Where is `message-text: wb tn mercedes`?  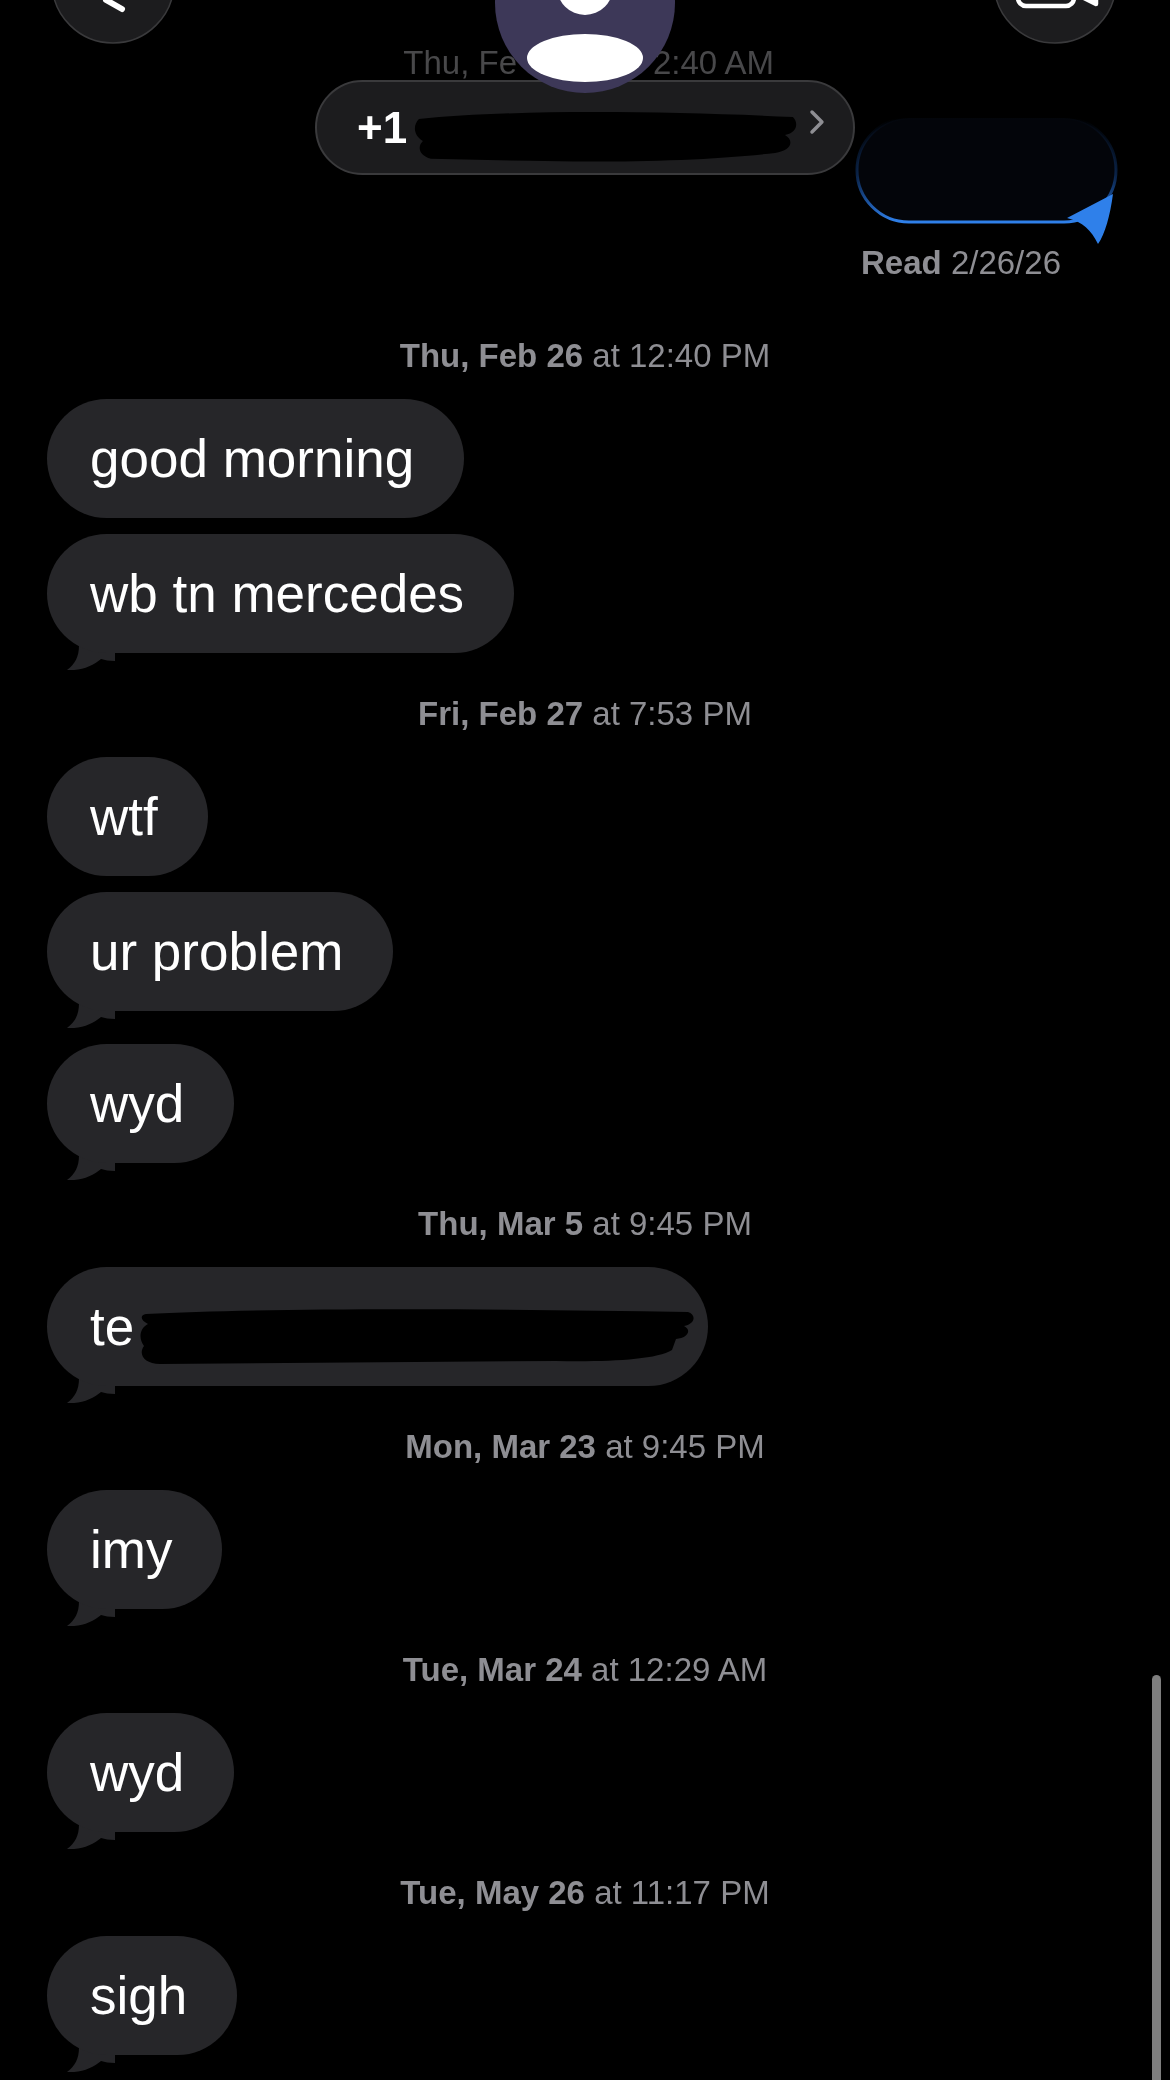 message-text: wb tn mercedes is located at coordinates (277, 594).